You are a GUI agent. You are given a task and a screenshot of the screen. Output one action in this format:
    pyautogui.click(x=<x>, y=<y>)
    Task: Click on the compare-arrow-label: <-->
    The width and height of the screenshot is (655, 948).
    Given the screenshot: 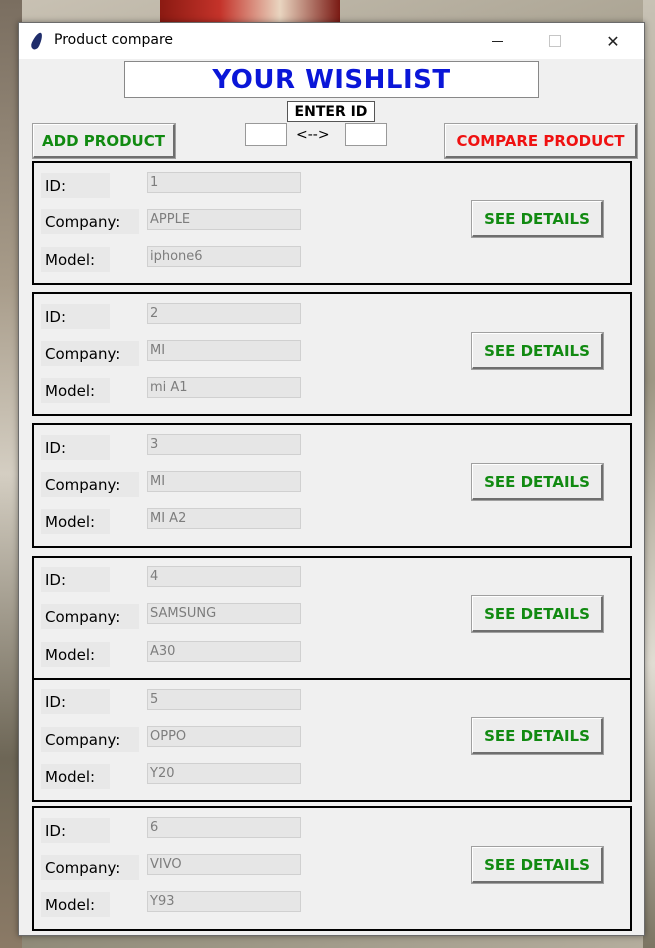 What is the action you would take?
    pyautogui.click(x=313, y=135)
    